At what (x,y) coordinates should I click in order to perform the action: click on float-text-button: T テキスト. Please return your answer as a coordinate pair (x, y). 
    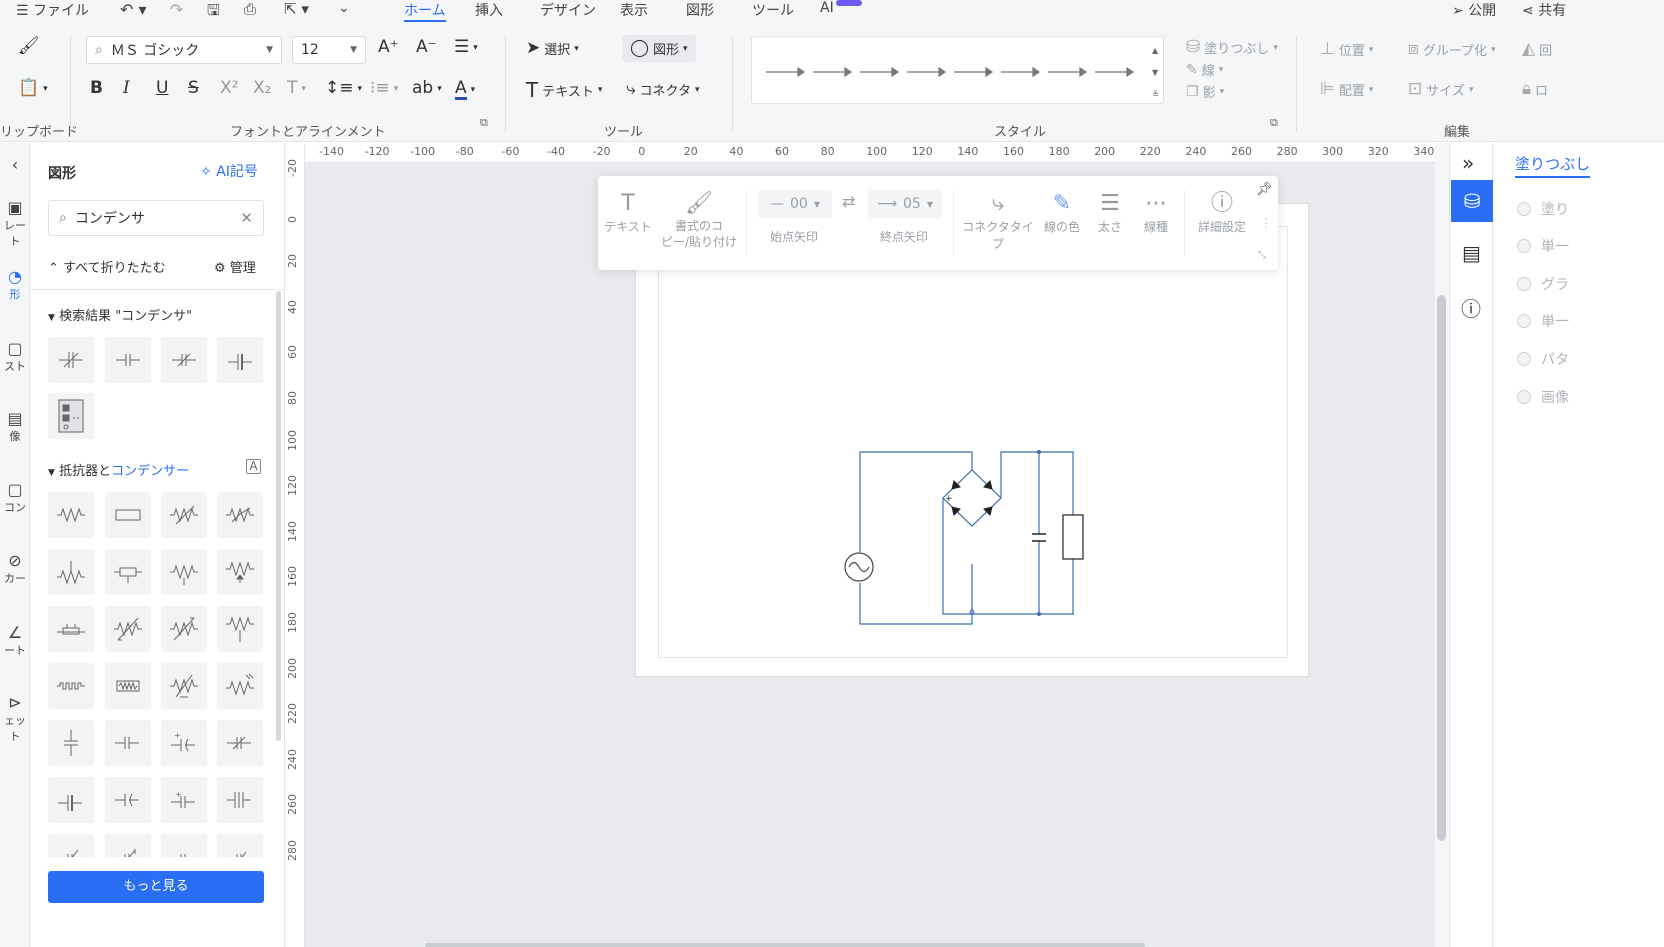
    Looking at the image, I should click on (628, 212).